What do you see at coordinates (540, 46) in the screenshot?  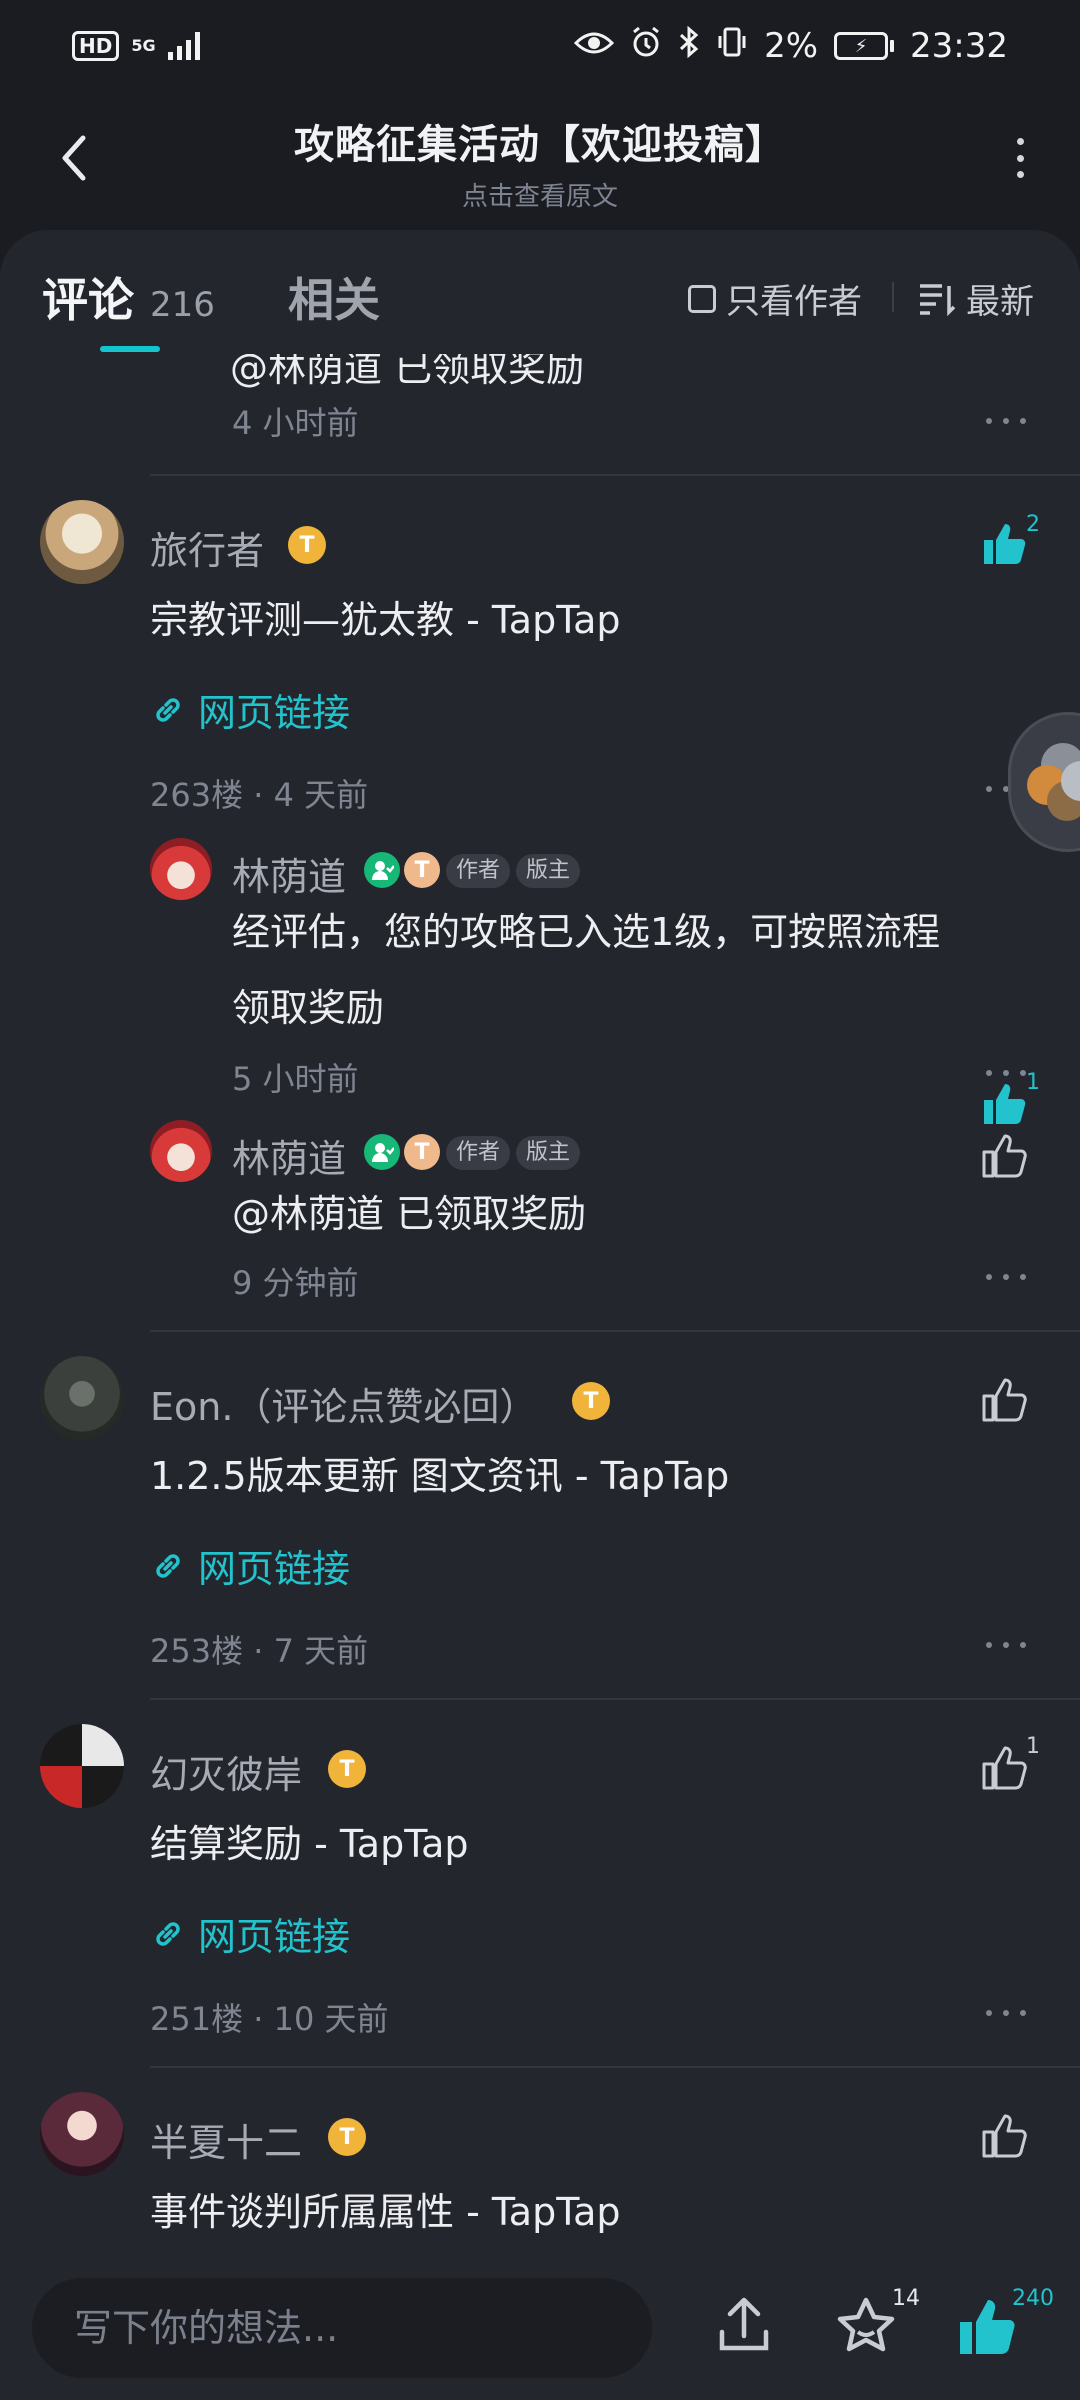 I see `status-bar: HD 5G 2% ⚡ 23:32` at bounding box center [540, 46].